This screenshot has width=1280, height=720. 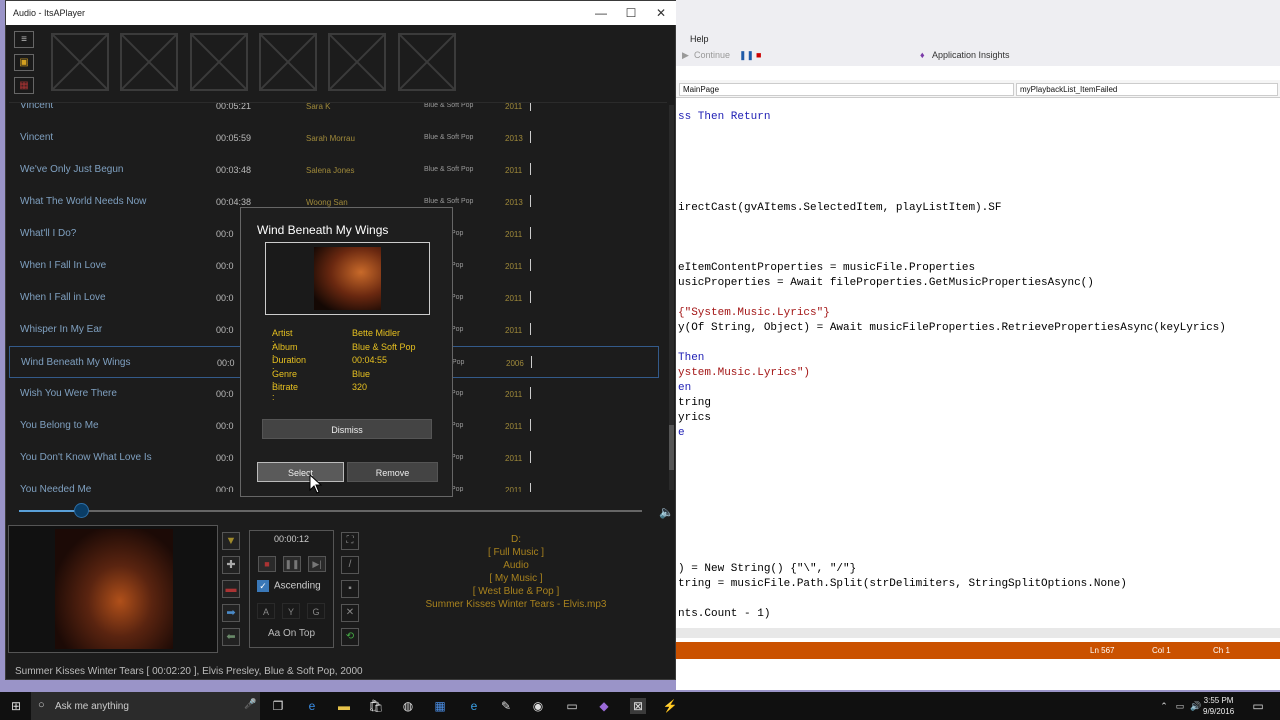 I want to click on minimize-button: —, so click(x=601, y=13).